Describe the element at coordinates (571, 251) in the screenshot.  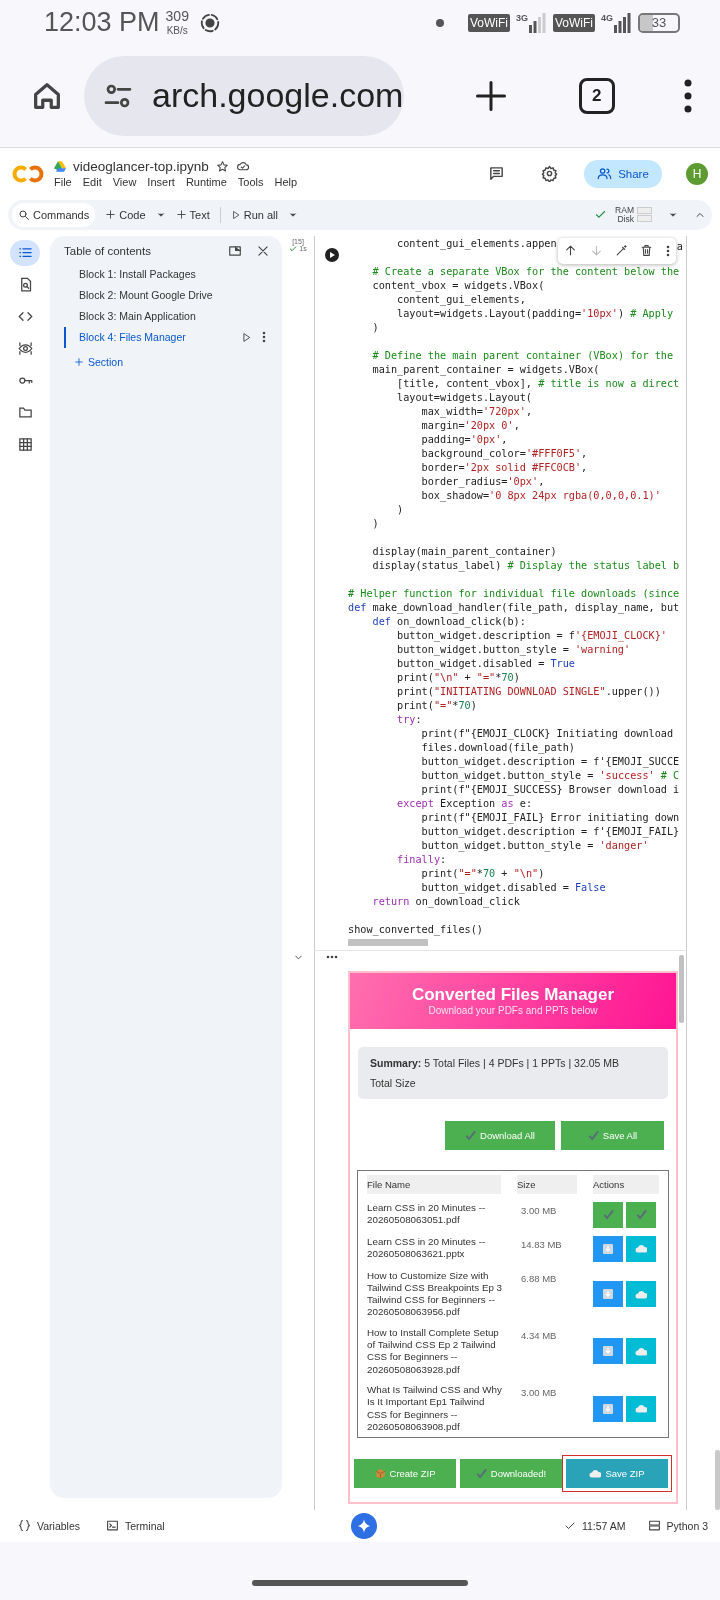
I see `arrow-up-icon` at that location.